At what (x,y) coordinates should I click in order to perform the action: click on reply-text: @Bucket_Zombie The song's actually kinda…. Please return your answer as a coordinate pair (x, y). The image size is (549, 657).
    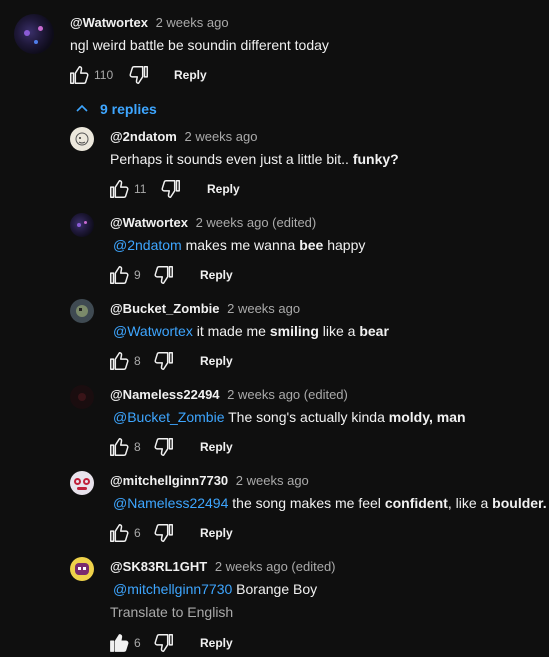
    Looking at the image, I should click on (289, 417).